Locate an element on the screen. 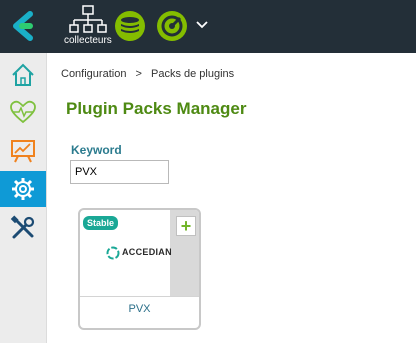 The height and width of the screenshot is (343, 416). sidebar-item-home is located at coordinates (23, 75).